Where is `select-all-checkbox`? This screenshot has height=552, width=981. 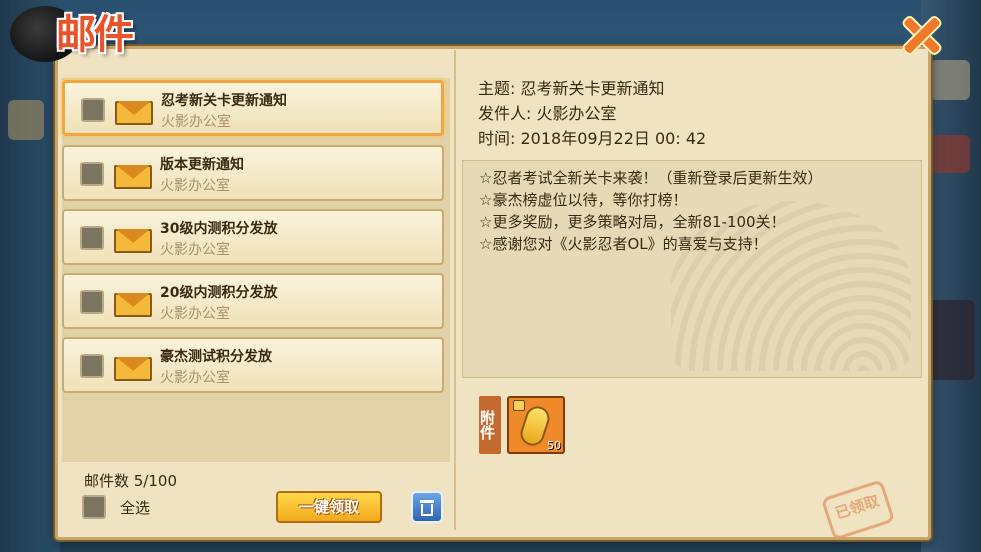 select-all-checkbox is located at coordinates (94, 507).